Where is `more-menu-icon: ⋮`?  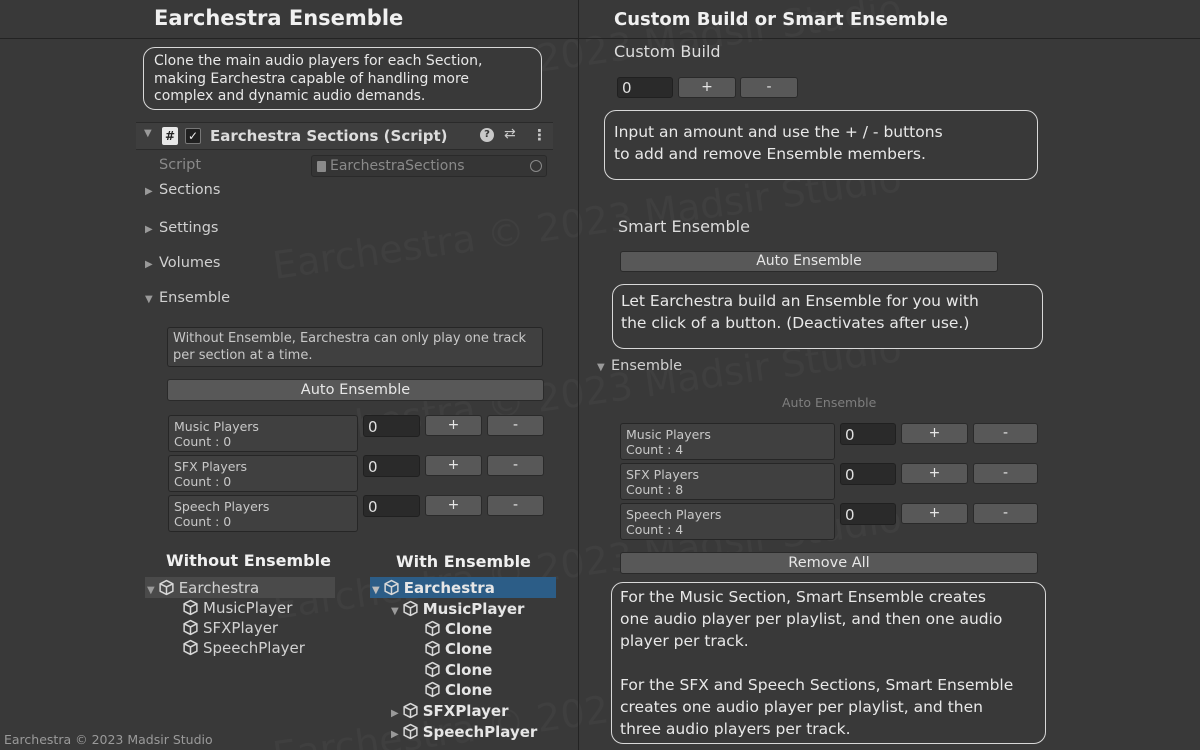 more-menu-icon: ⋮ is located at coordinates (539, 135).